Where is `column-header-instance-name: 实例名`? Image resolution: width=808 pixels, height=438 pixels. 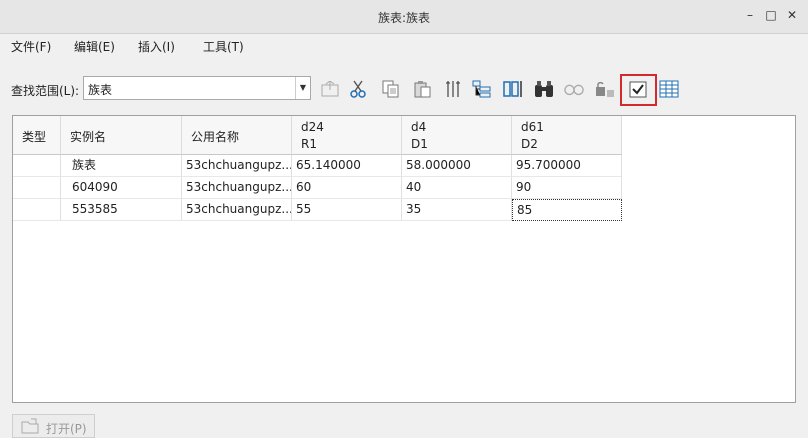
column-header-instance-name: 实例名 is located at coordinates (121, 135).